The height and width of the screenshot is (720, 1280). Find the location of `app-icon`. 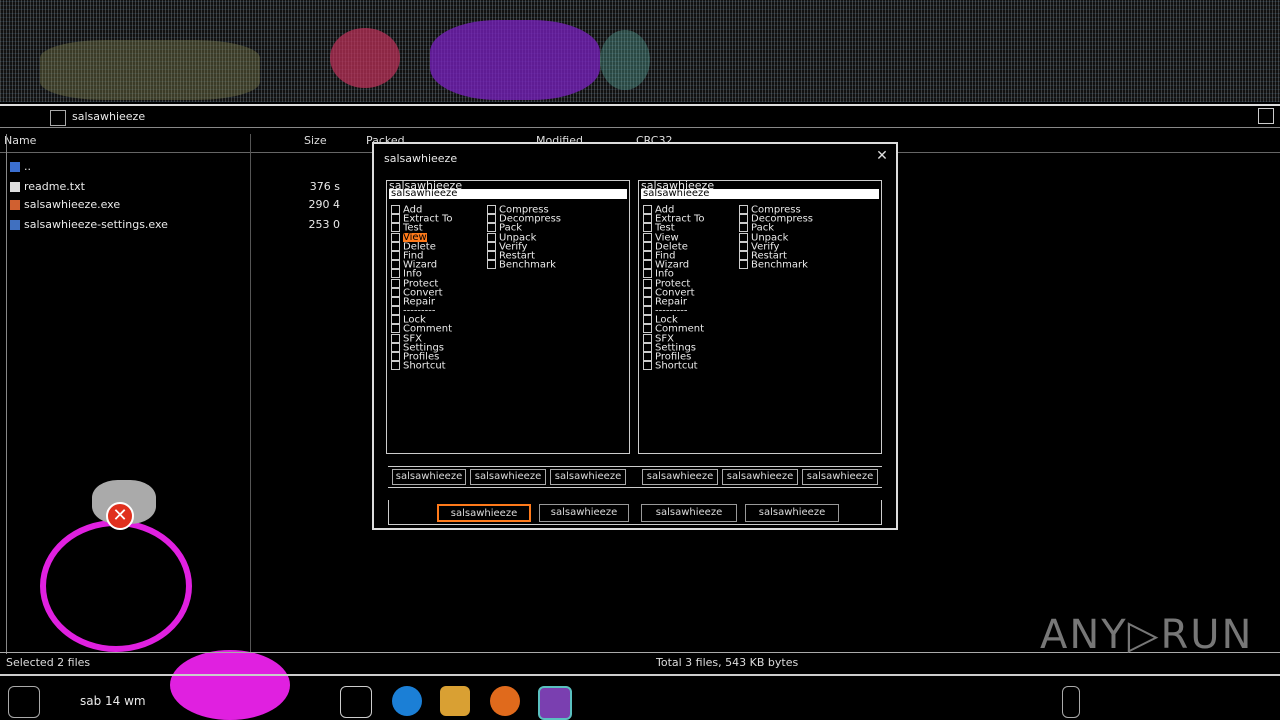

app-icon is located at coordinates (58, 118).